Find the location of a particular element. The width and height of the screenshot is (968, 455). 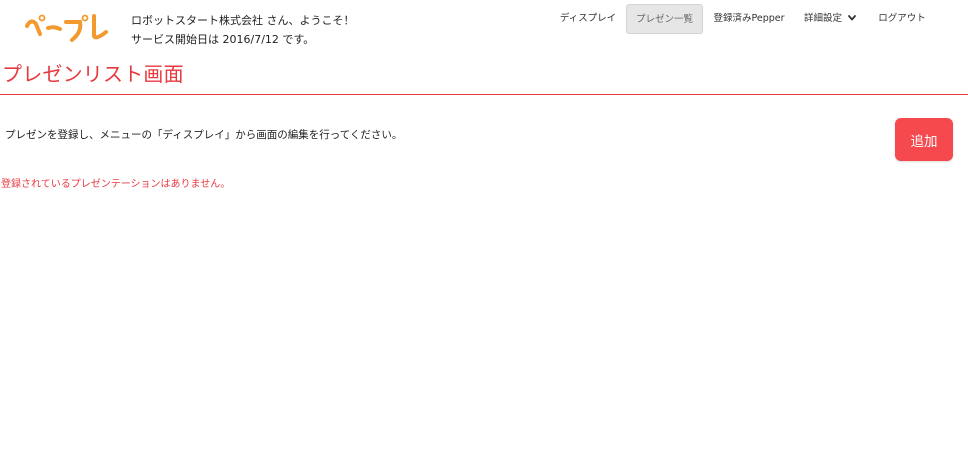

nav-advanced-settings-label: 詳細設定 is located at coordinates (822, 18).